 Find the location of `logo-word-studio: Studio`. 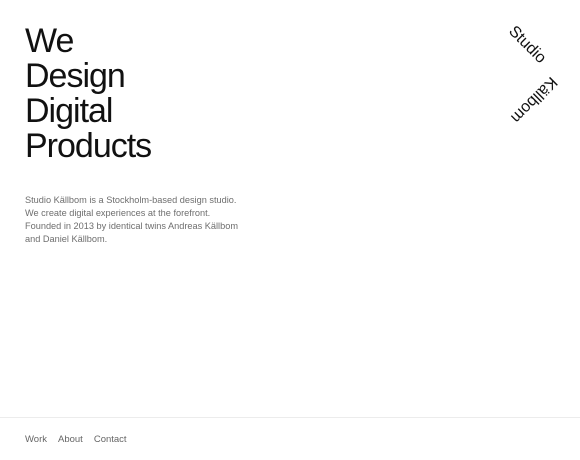

logo-word-studio: Studio is located at coordinates (527, 45).